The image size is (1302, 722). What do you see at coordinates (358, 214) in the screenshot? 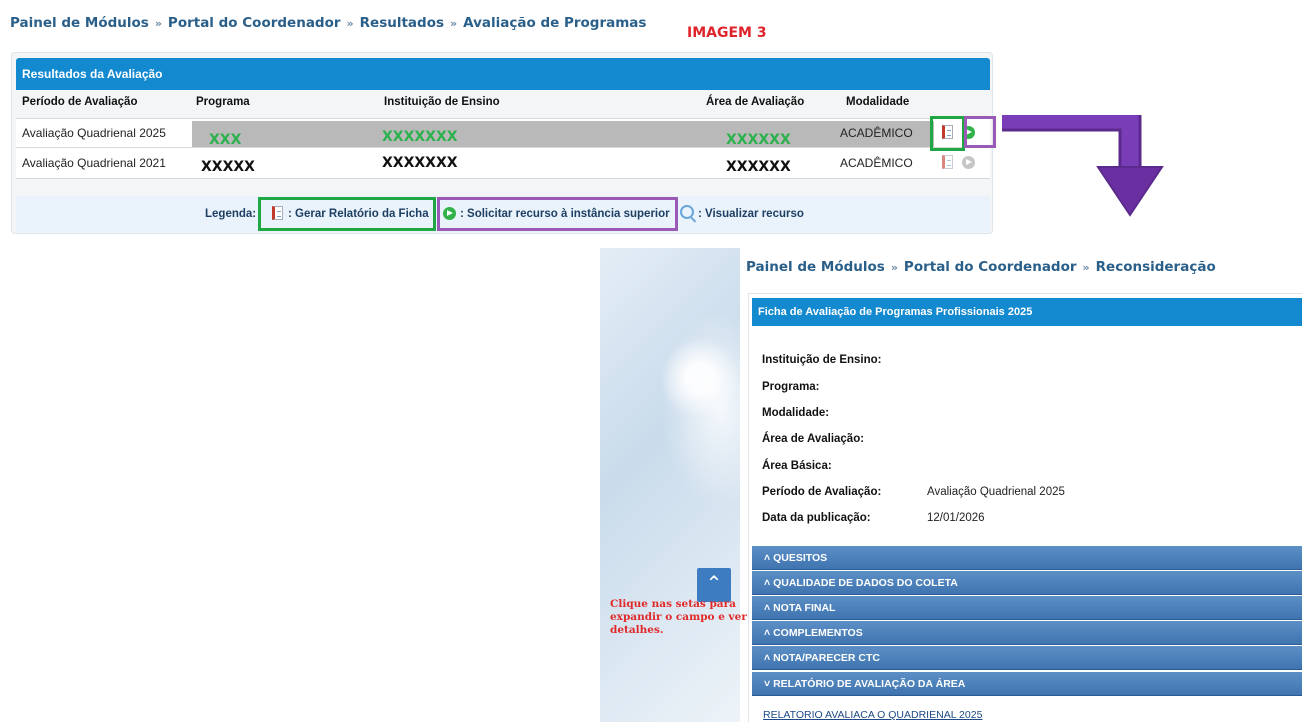
I see `legend-report: : Gerar Relatório da Ficha` at bounding box center [358, 214].